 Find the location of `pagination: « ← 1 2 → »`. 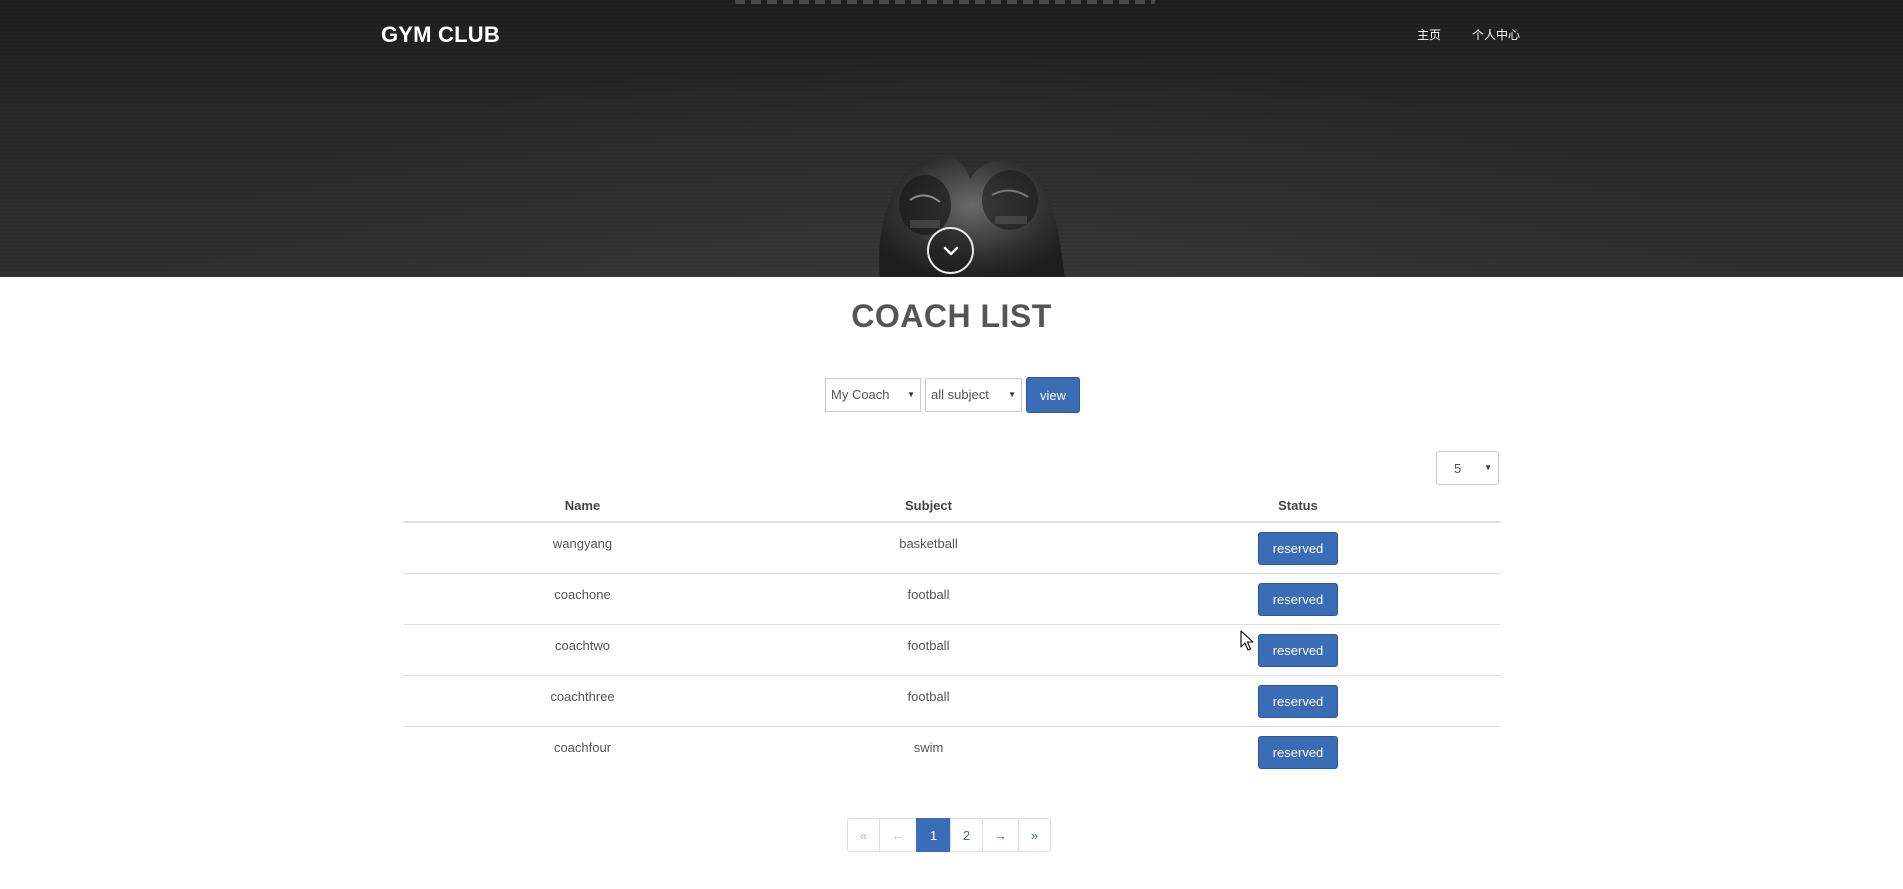

pagination: « ← 1 2 → » is located at coordinates (949, 835).